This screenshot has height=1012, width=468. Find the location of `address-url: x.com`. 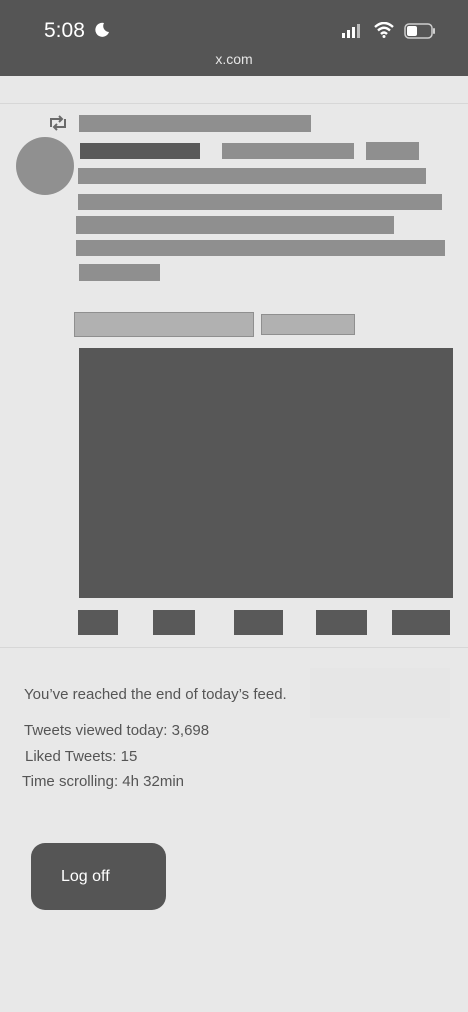

address-url: x.com is located at coordinates (234, 59).